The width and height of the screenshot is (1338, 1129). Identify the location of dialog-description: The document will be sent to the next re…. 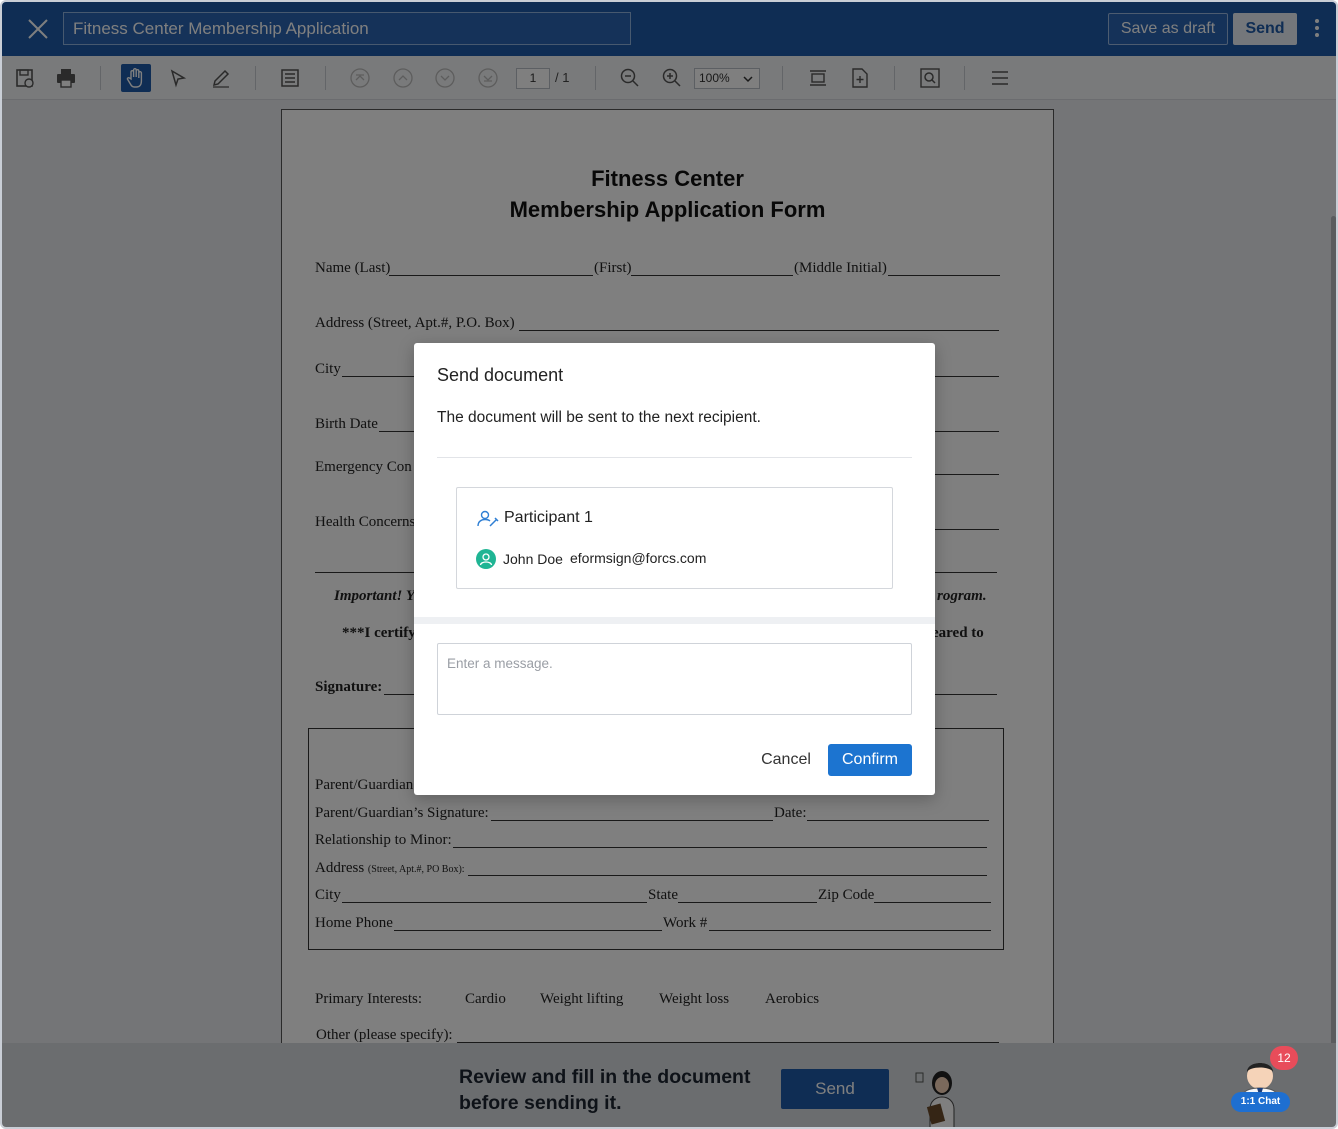
(599, 417).